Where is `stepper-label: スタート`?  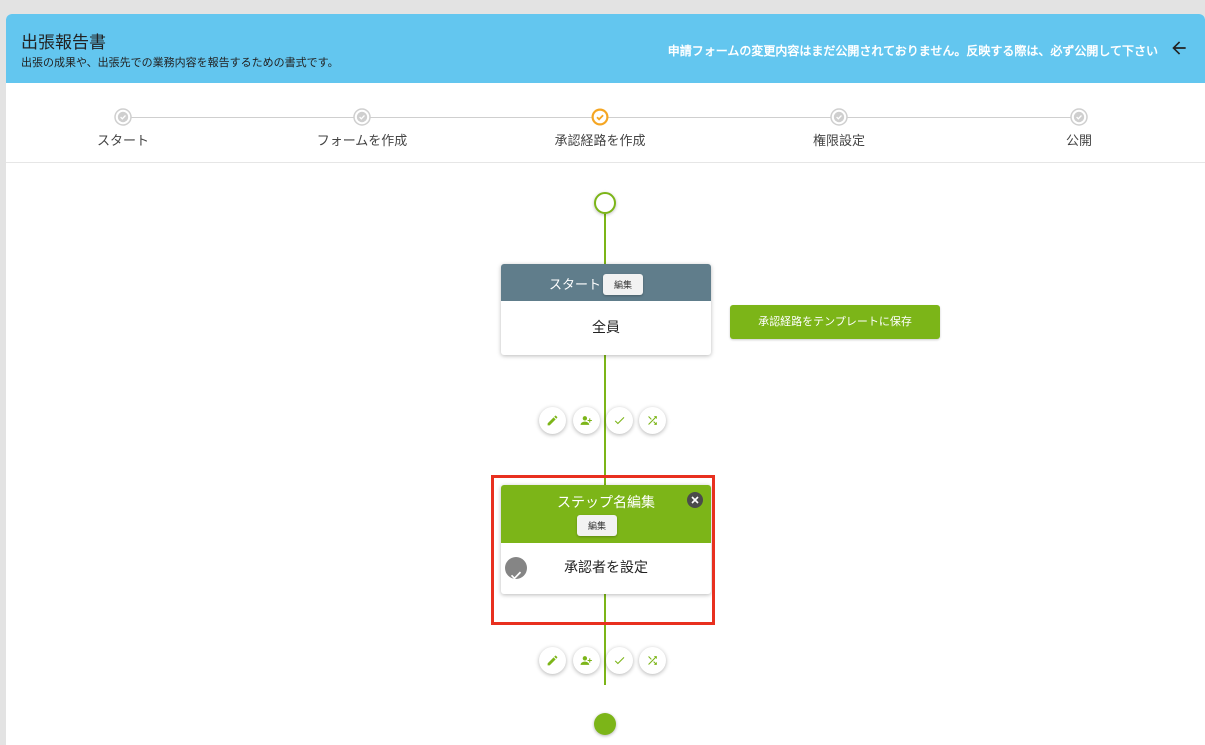
stepper-label: スタート is located at coordinates (122, 141).